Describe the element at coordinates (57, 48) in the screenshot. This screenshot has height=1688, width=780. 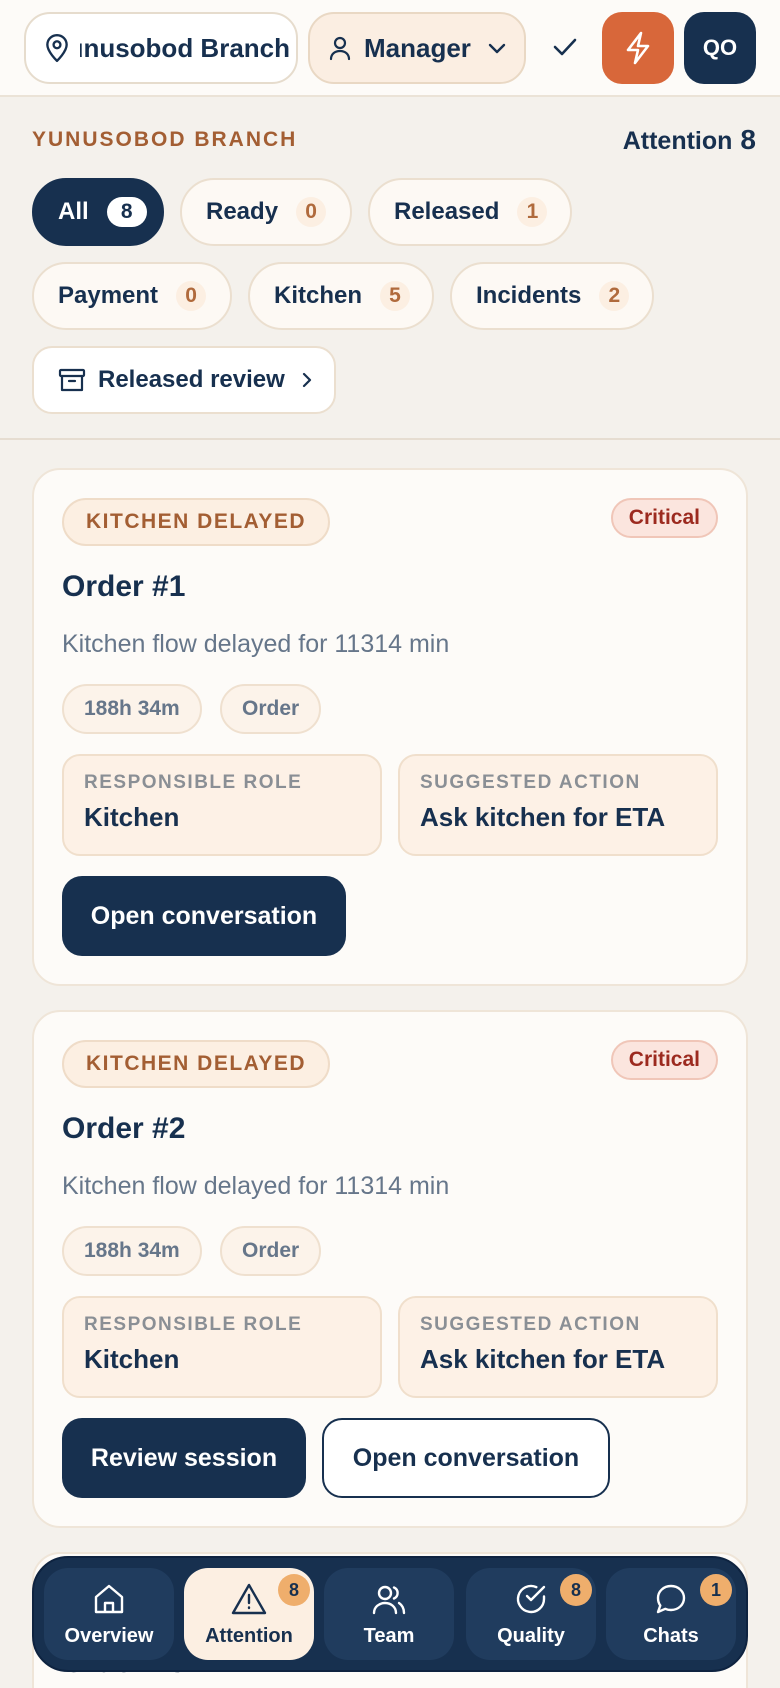
I see `location-pin-icon` at that location.